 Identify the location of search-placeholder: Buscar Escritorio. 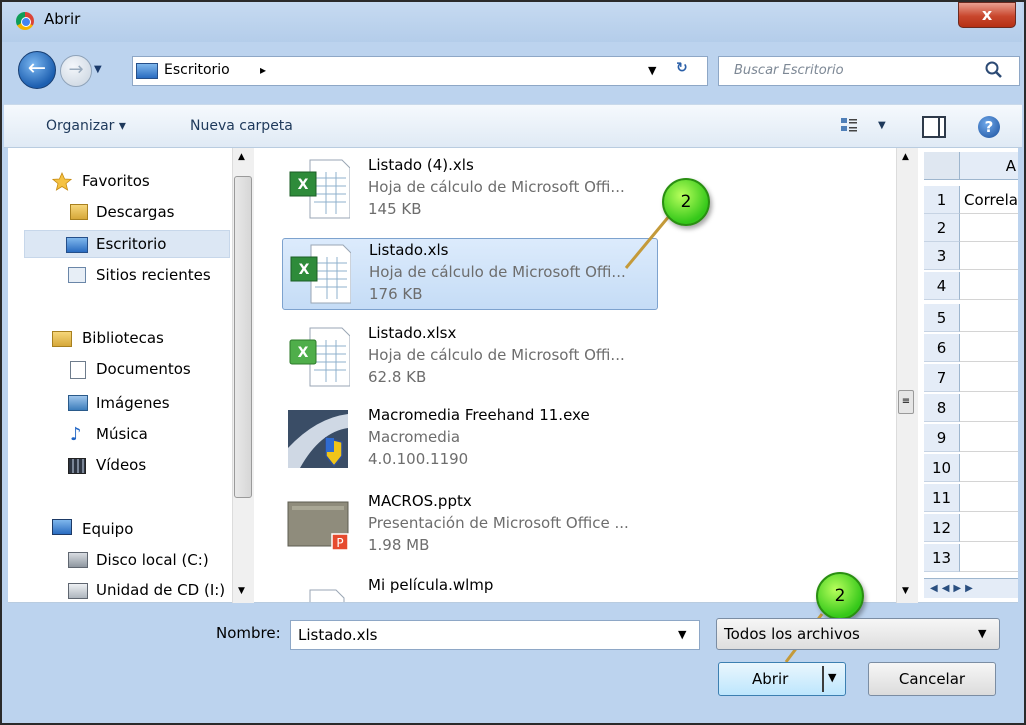
(789, 70).